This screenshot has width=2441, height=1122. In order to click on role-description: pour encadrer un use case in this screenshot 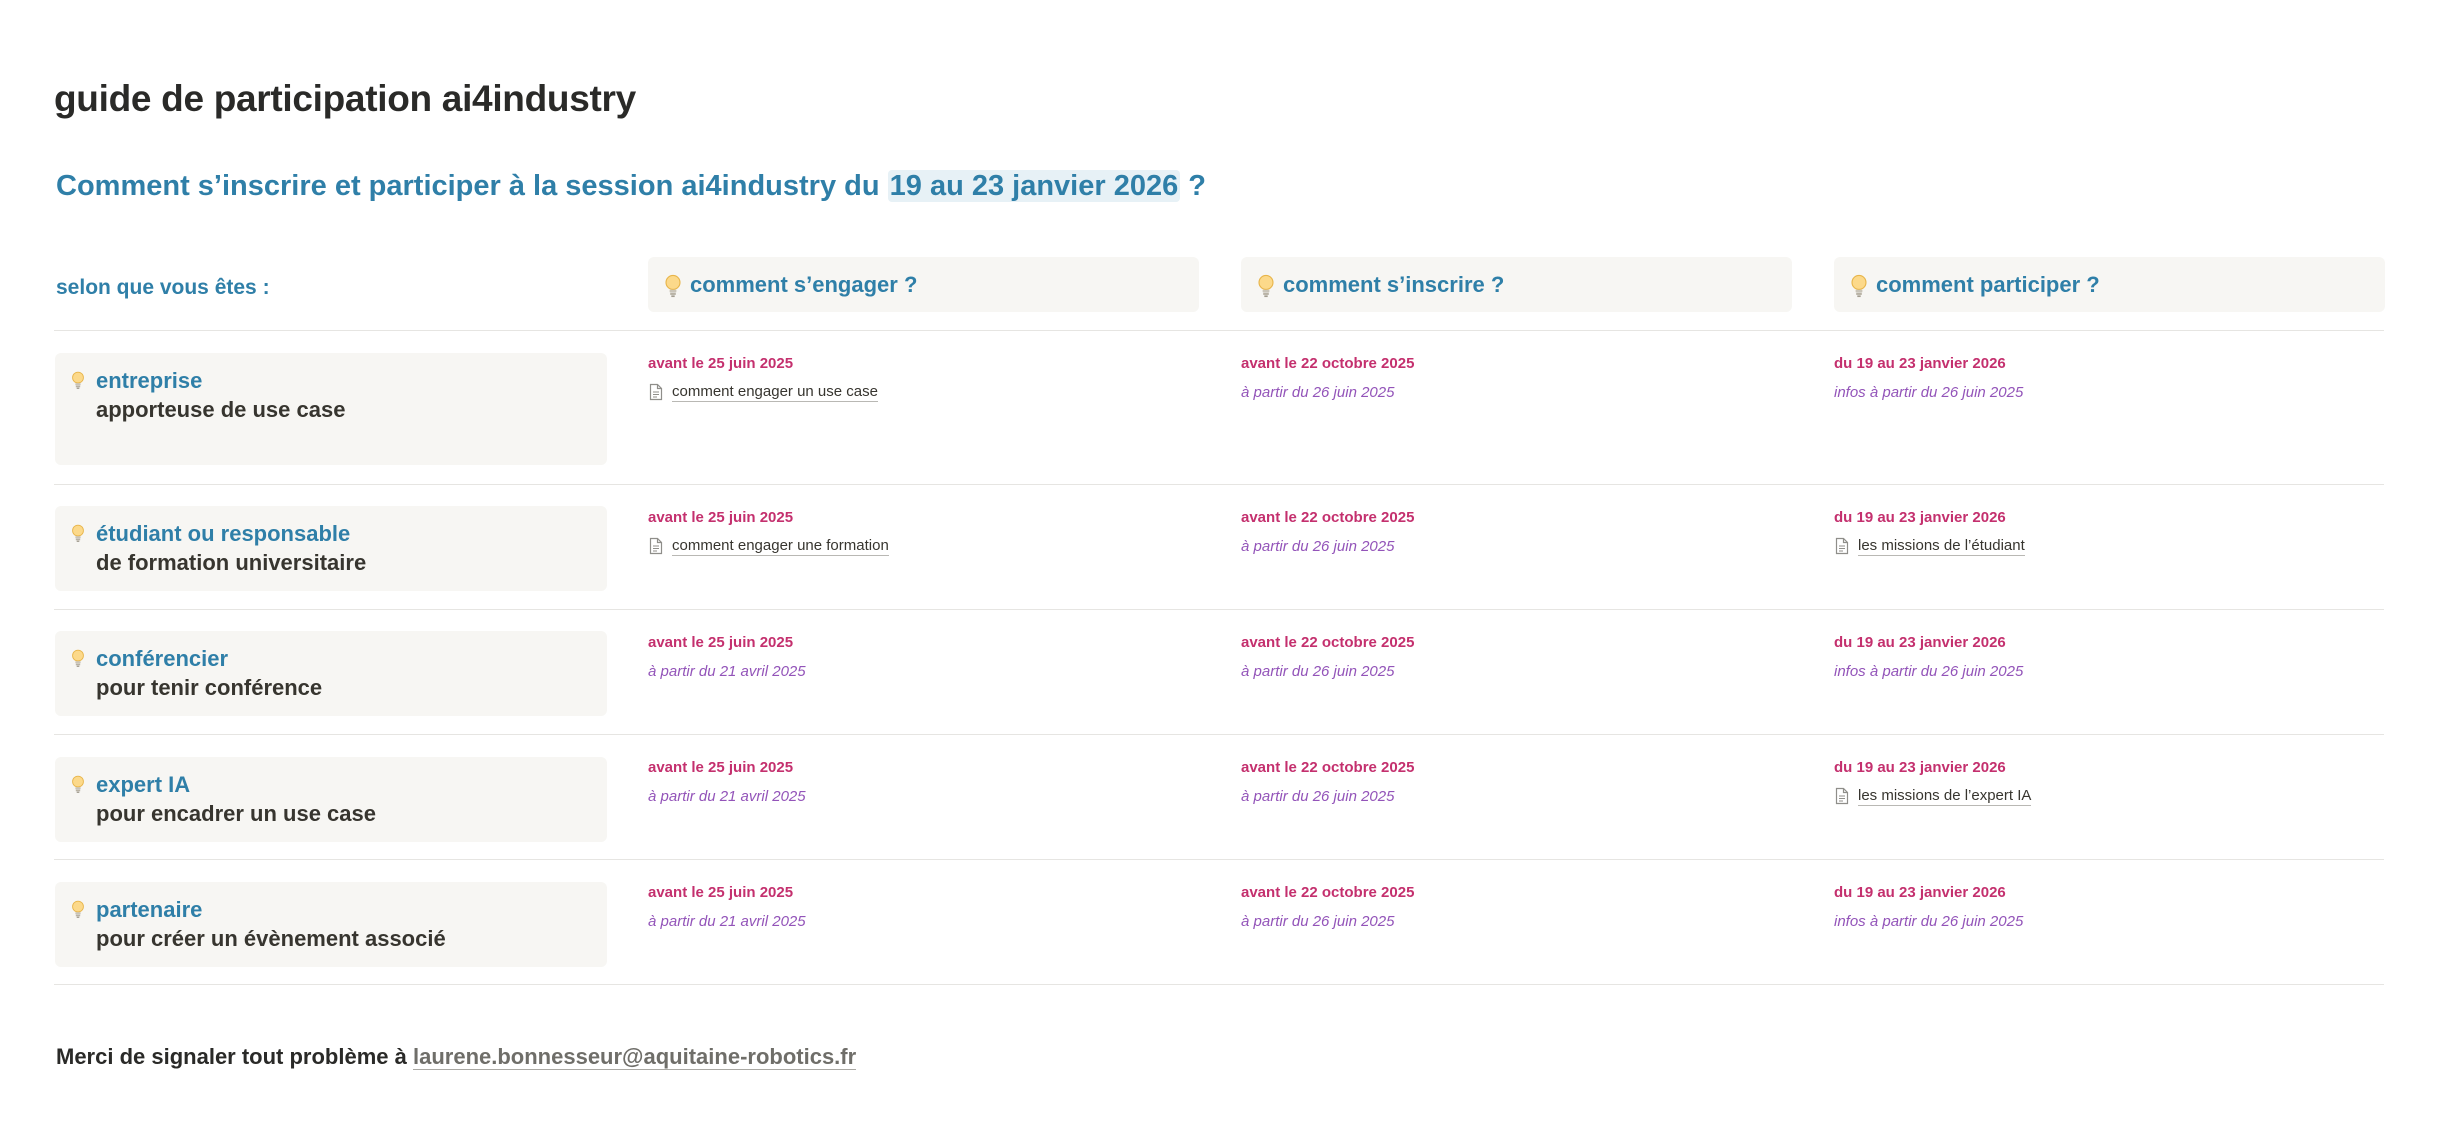, I will do `click(236, 813)`.